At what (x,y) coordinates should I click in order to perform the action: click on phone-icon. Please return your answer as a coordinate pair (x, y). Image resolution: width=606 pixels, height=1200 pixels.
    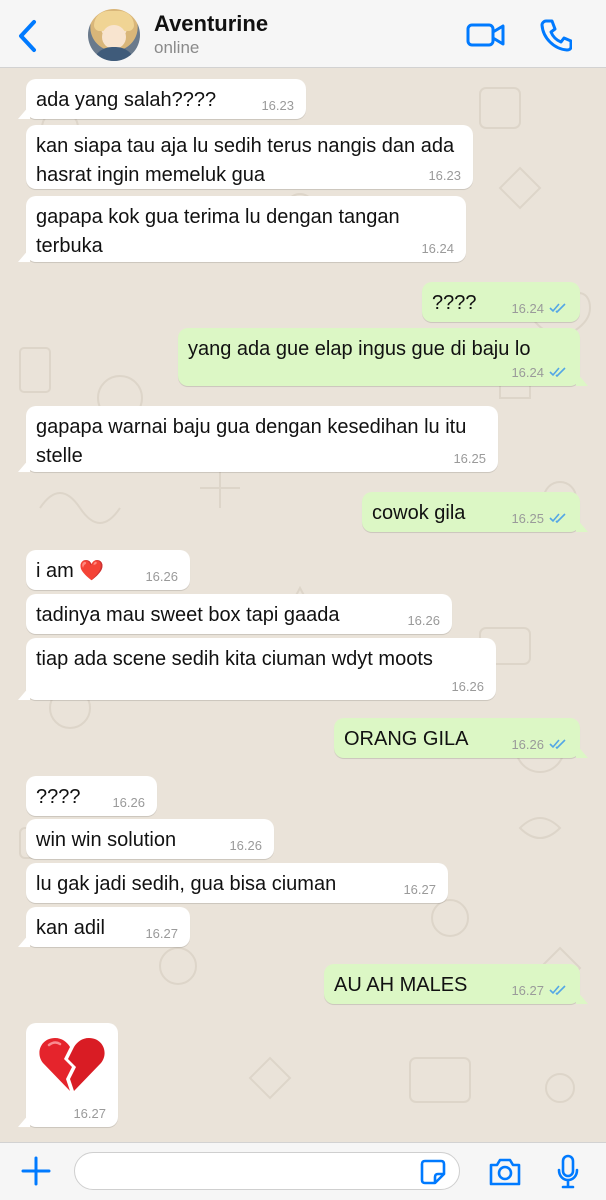
    Looking at the image, I should click on (556, 35).